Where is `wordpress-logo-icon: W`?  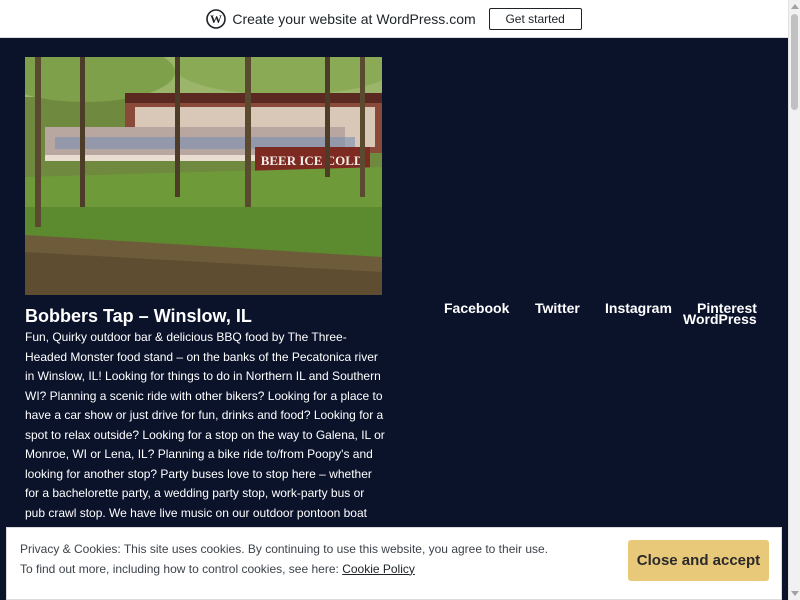
wordpress-logo-icon: W is located at coordinates (216, 18).